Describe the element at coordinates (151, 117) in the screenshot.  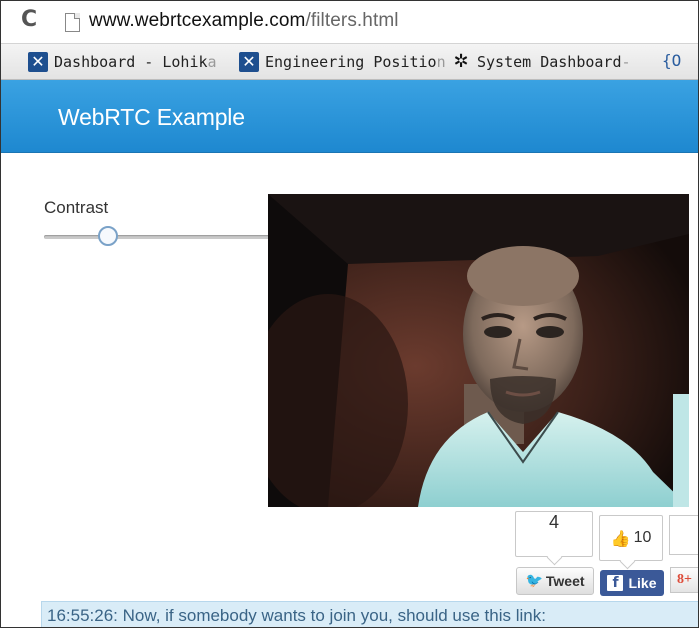
I see `page-title: WebRTC Example` at that location.